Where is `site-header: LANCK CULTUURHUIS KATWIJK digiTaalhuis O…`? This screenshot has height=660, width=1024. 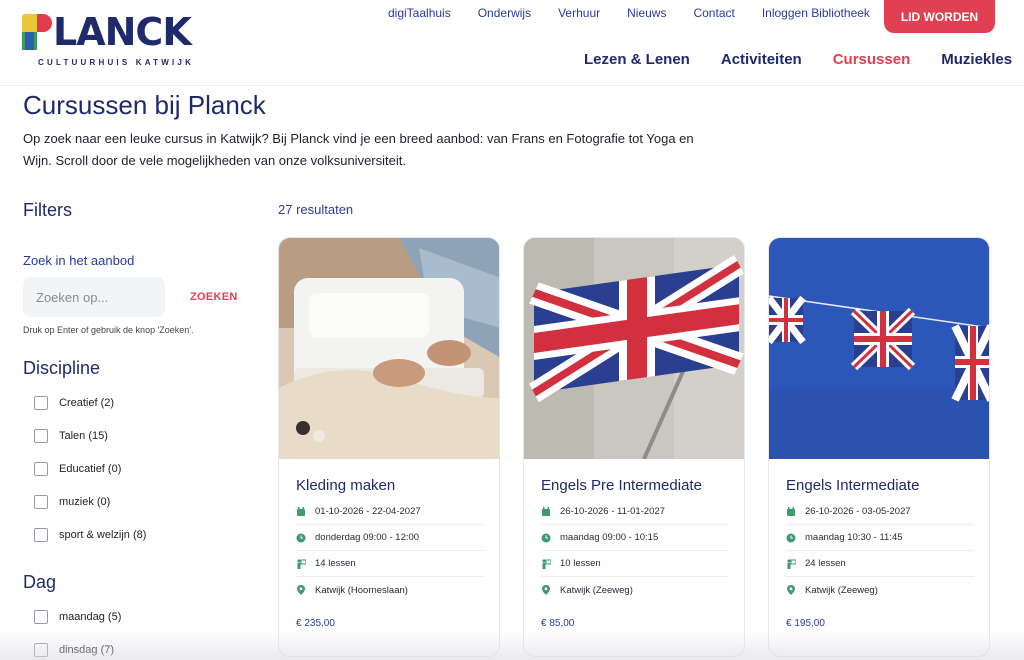
site-header: LANCK CULTUURHUIS KATWIJK digiTaalhuis O… is located at coordinates (512, 43).